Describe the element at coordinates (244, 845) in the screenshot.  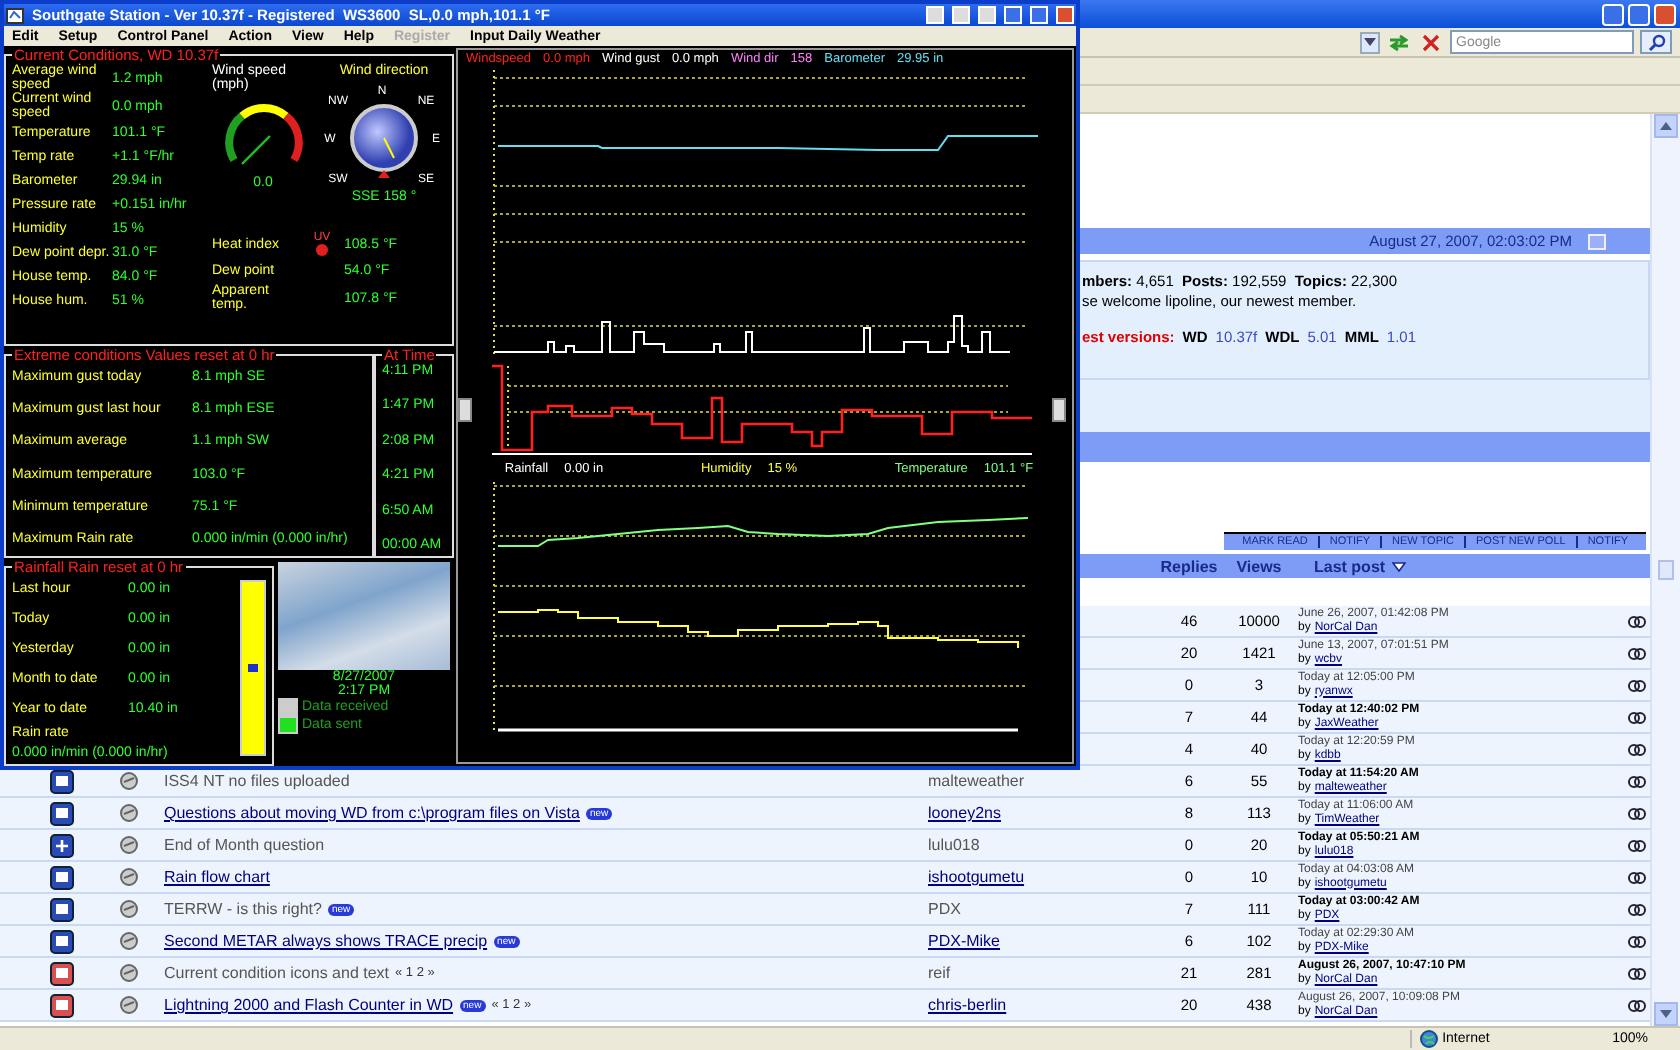
I see `topic-link: End of Month question` at that location.